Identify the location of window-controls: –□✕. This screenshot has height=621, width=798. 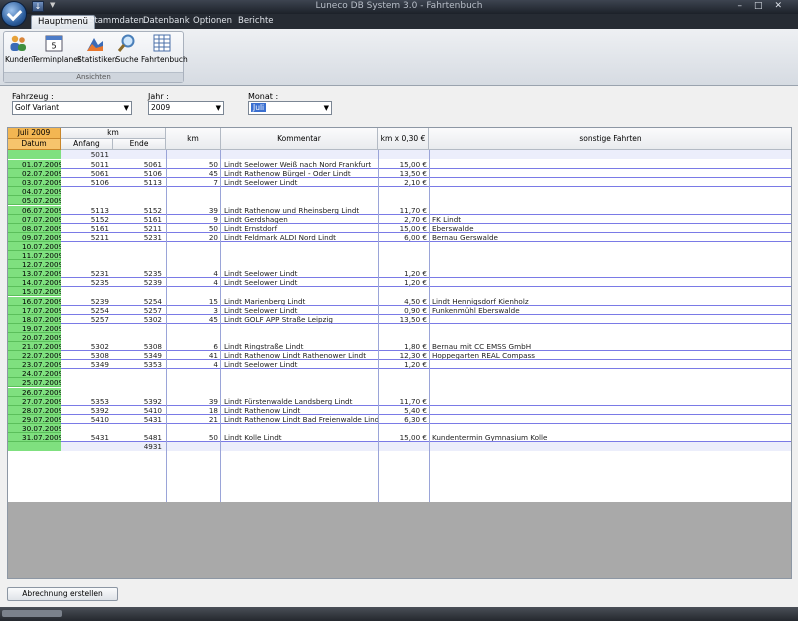
(765, 6).